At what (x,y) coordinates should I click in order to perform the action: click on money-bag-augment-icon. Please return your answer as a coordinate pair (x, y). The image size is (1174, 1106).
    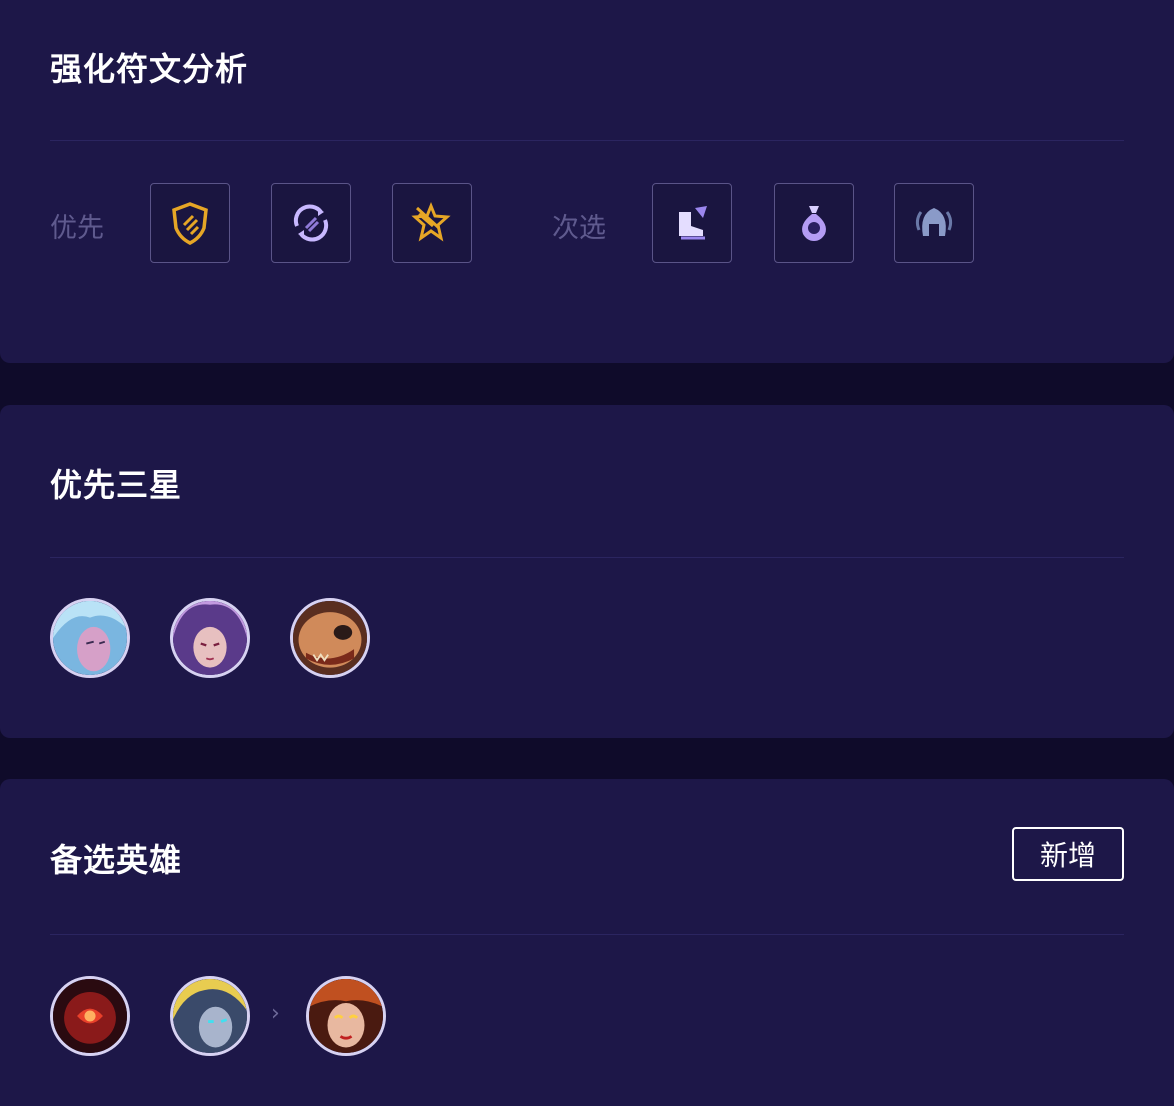
    Looking at the image, I should click on (814, 223).